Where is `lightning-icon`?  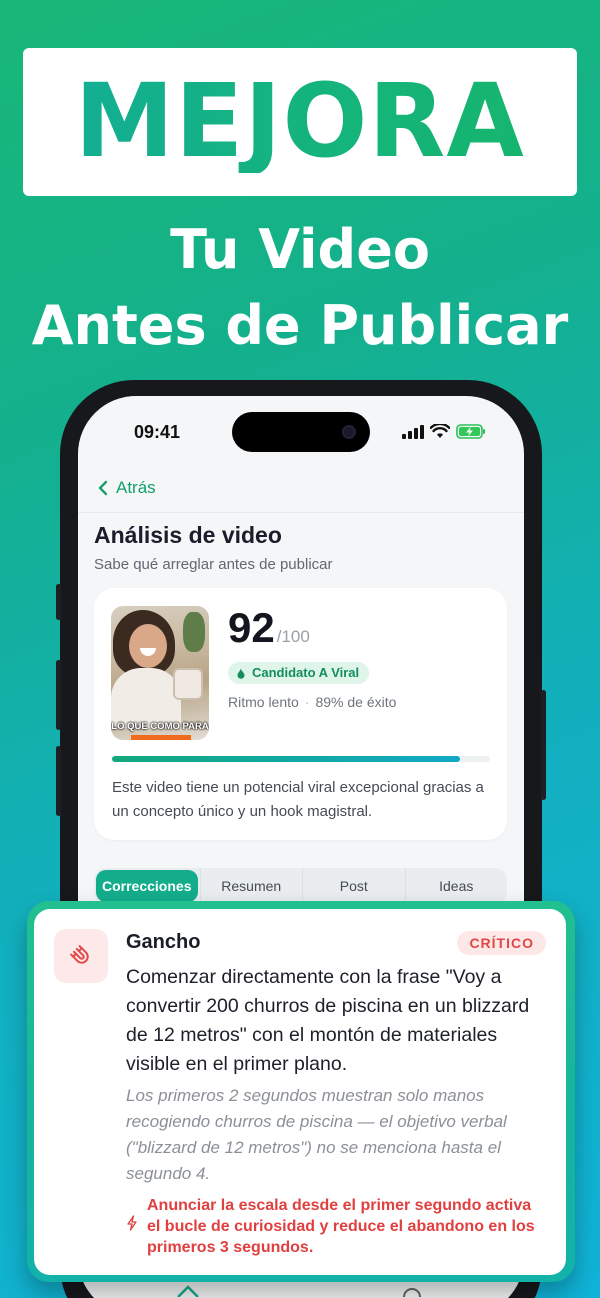
lightning-icon is located at coordinates (132, 1223).